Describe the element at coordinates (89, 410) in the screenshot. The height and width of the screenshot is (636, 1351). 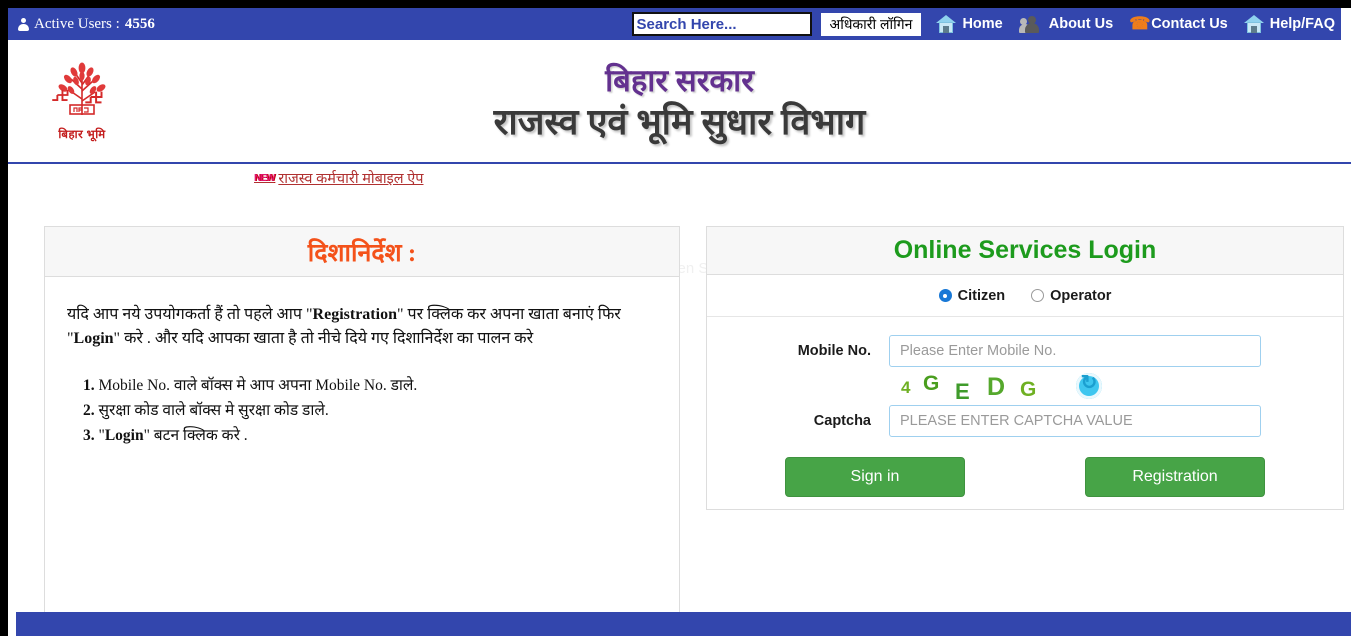
I see `guidelines-item-2-num: 2.` at that location.